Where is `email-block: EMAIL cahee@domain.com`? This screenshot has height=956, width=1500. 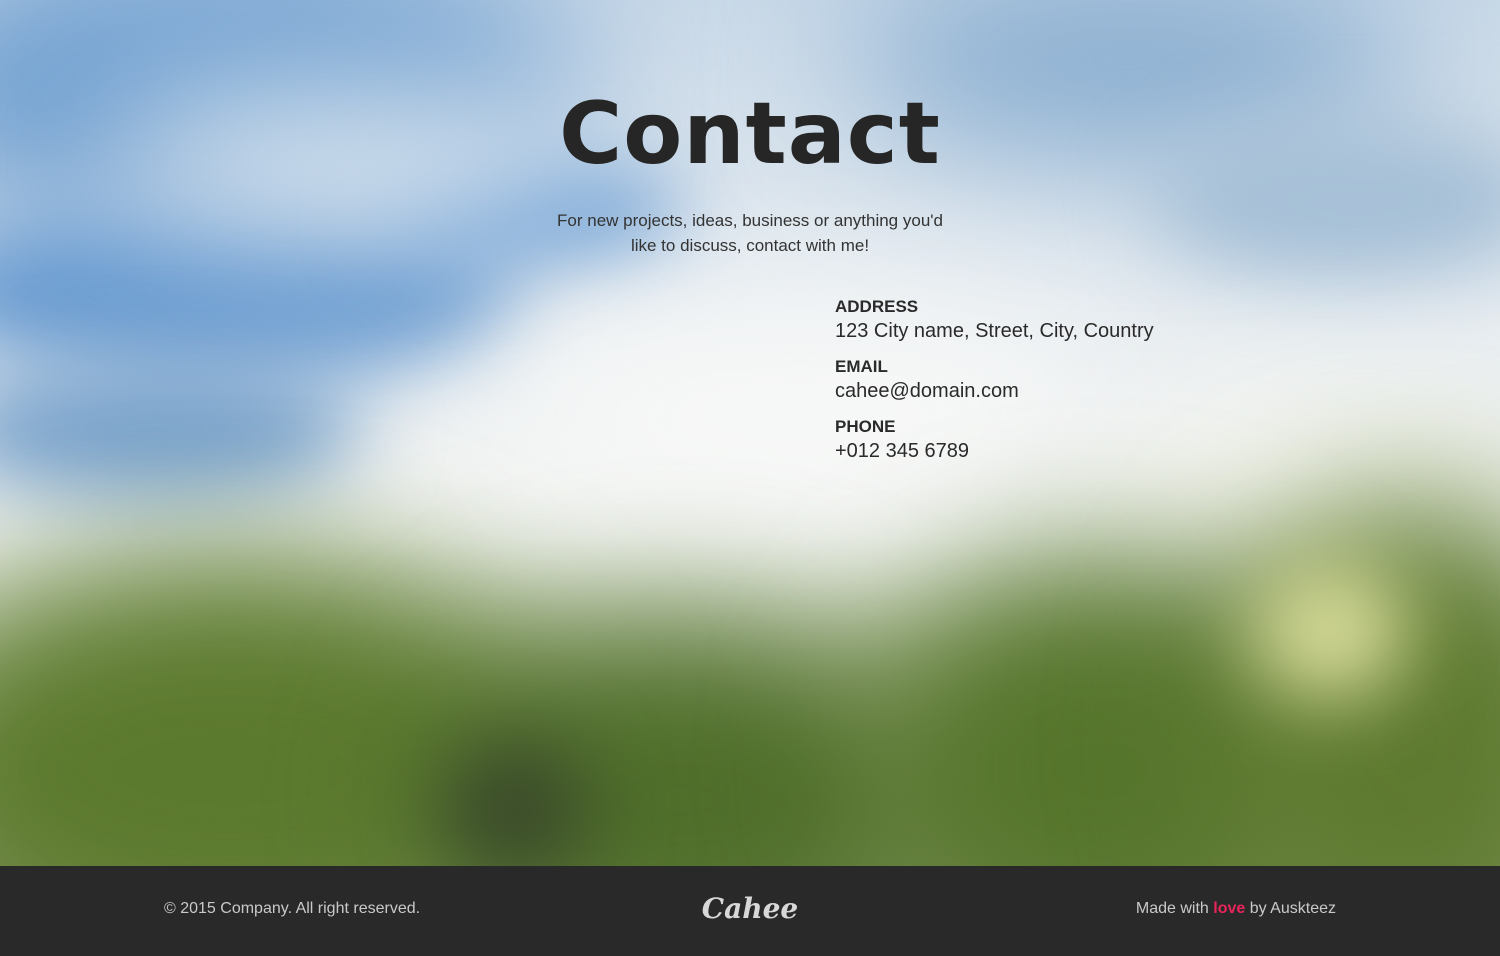 email-block: EMAIL cahee@domain.com is located at coordinates (1045, 381).